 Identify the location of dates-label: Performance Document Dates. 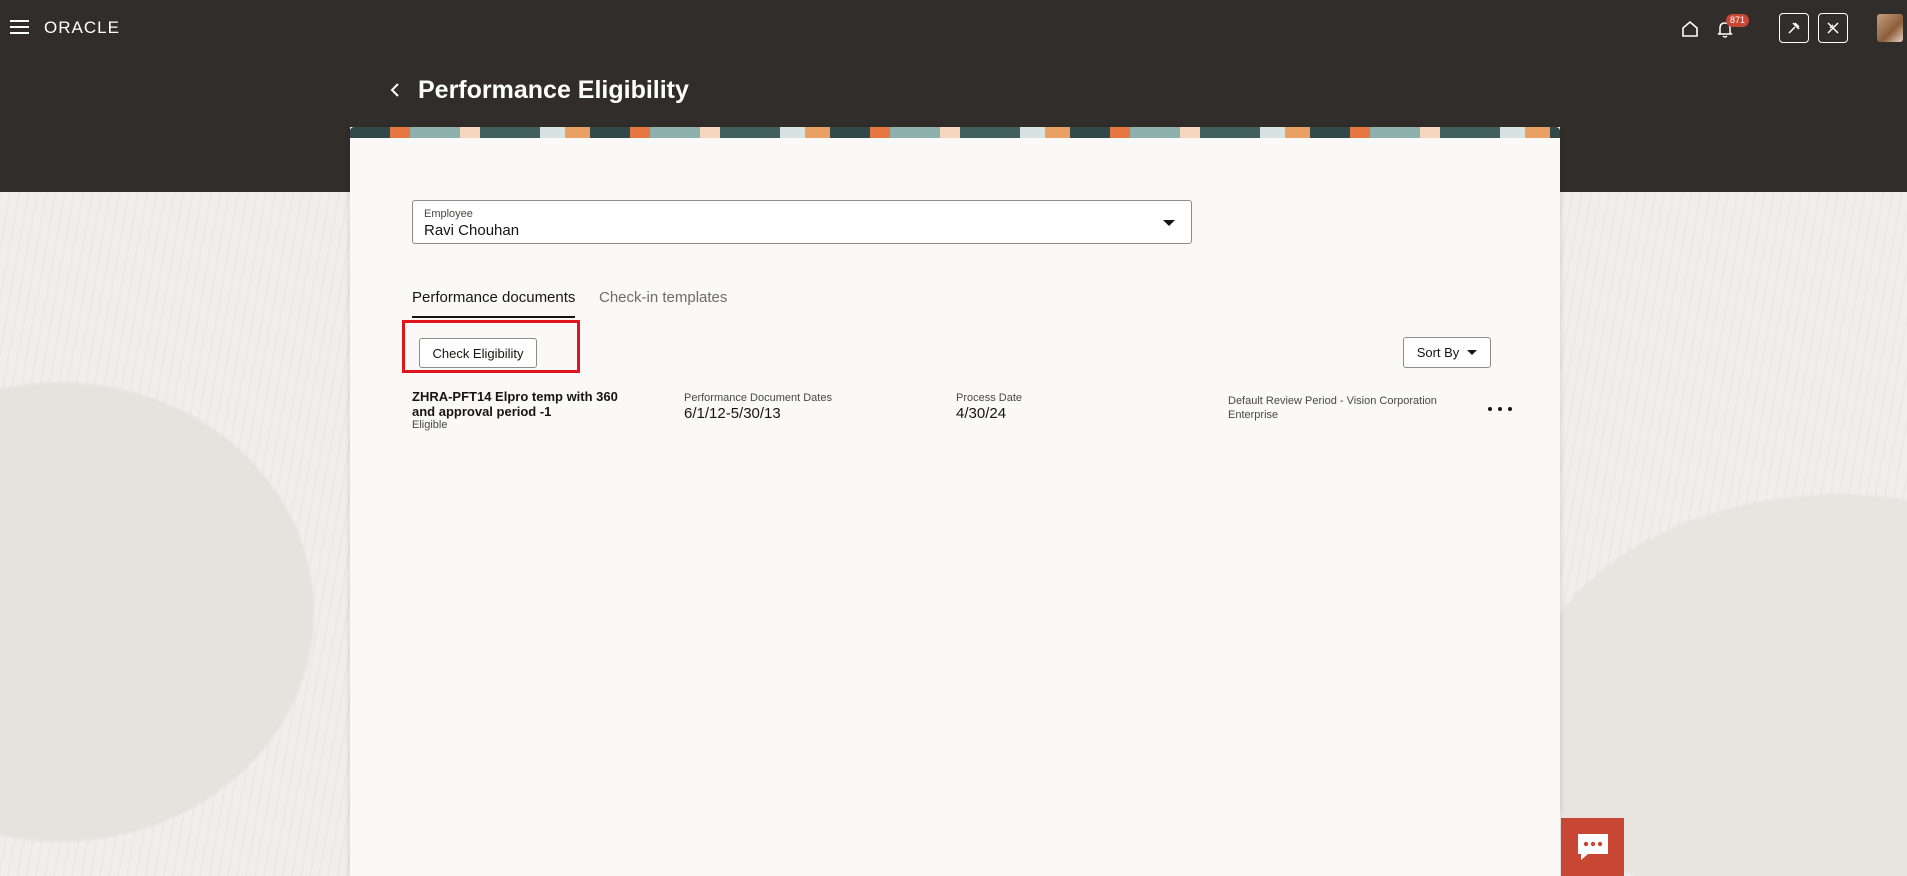
(758, 398).